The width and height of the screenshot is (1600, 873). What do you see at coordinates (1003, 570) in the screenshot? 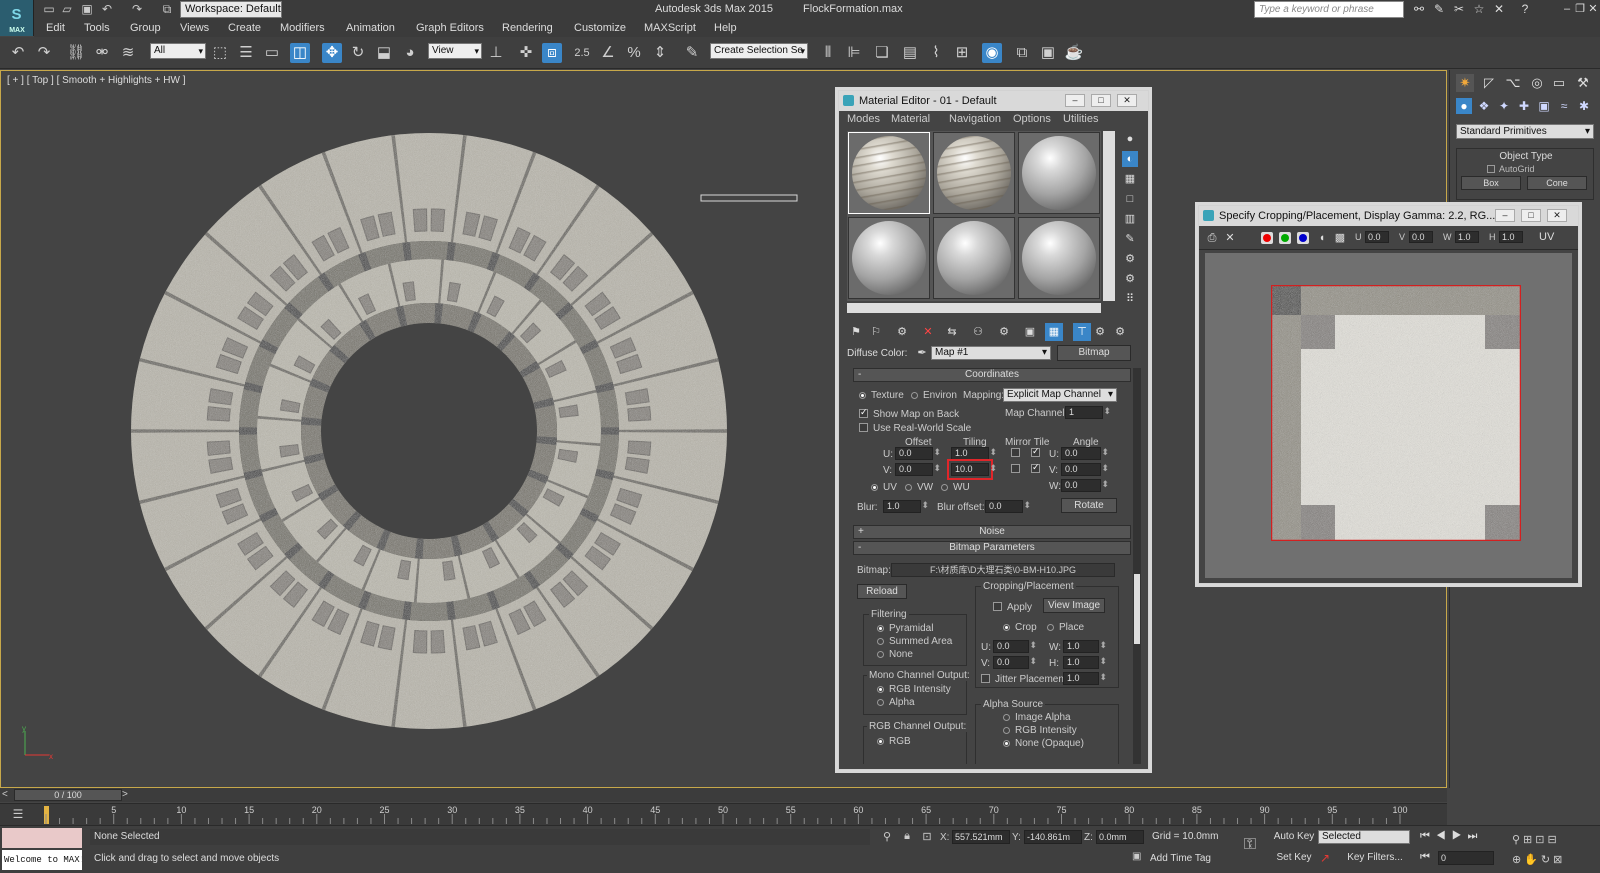
I see `bitmap-path-button: F:\材质库\D大理石类\0-BM-H10.JPG` at bounding box center [1003, 570].